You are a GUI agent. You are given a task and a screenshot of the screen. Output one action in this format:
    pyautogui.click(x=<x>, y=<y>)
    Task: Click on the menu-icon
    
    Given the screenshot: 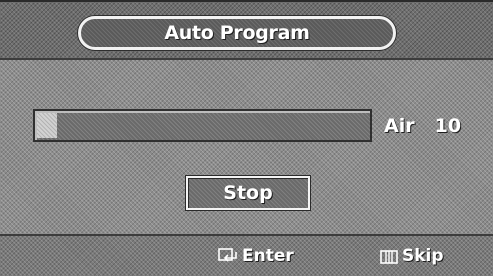 What is the action you would take?
    pyautogui.click(x=389, y=257)
    